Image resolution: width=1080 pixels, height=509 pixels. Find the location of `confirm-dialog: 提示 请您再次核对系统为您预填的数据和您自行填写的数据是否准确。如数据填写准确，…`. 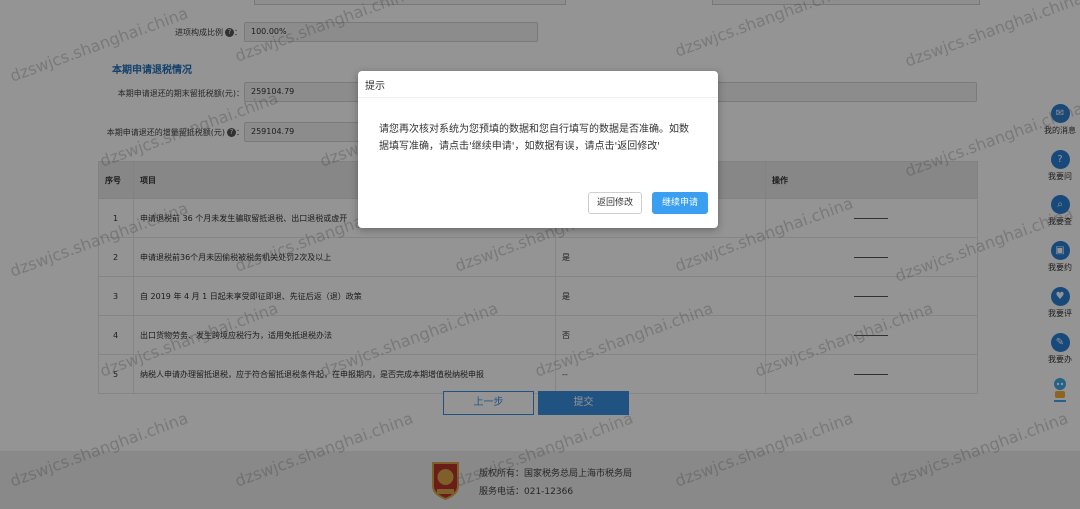

confirm-dialog: 提示 请您再次核对系统为您预填的数据和您自行填写的数据是否准确。如数据填写准确，… is located at coordinates (538, 149).